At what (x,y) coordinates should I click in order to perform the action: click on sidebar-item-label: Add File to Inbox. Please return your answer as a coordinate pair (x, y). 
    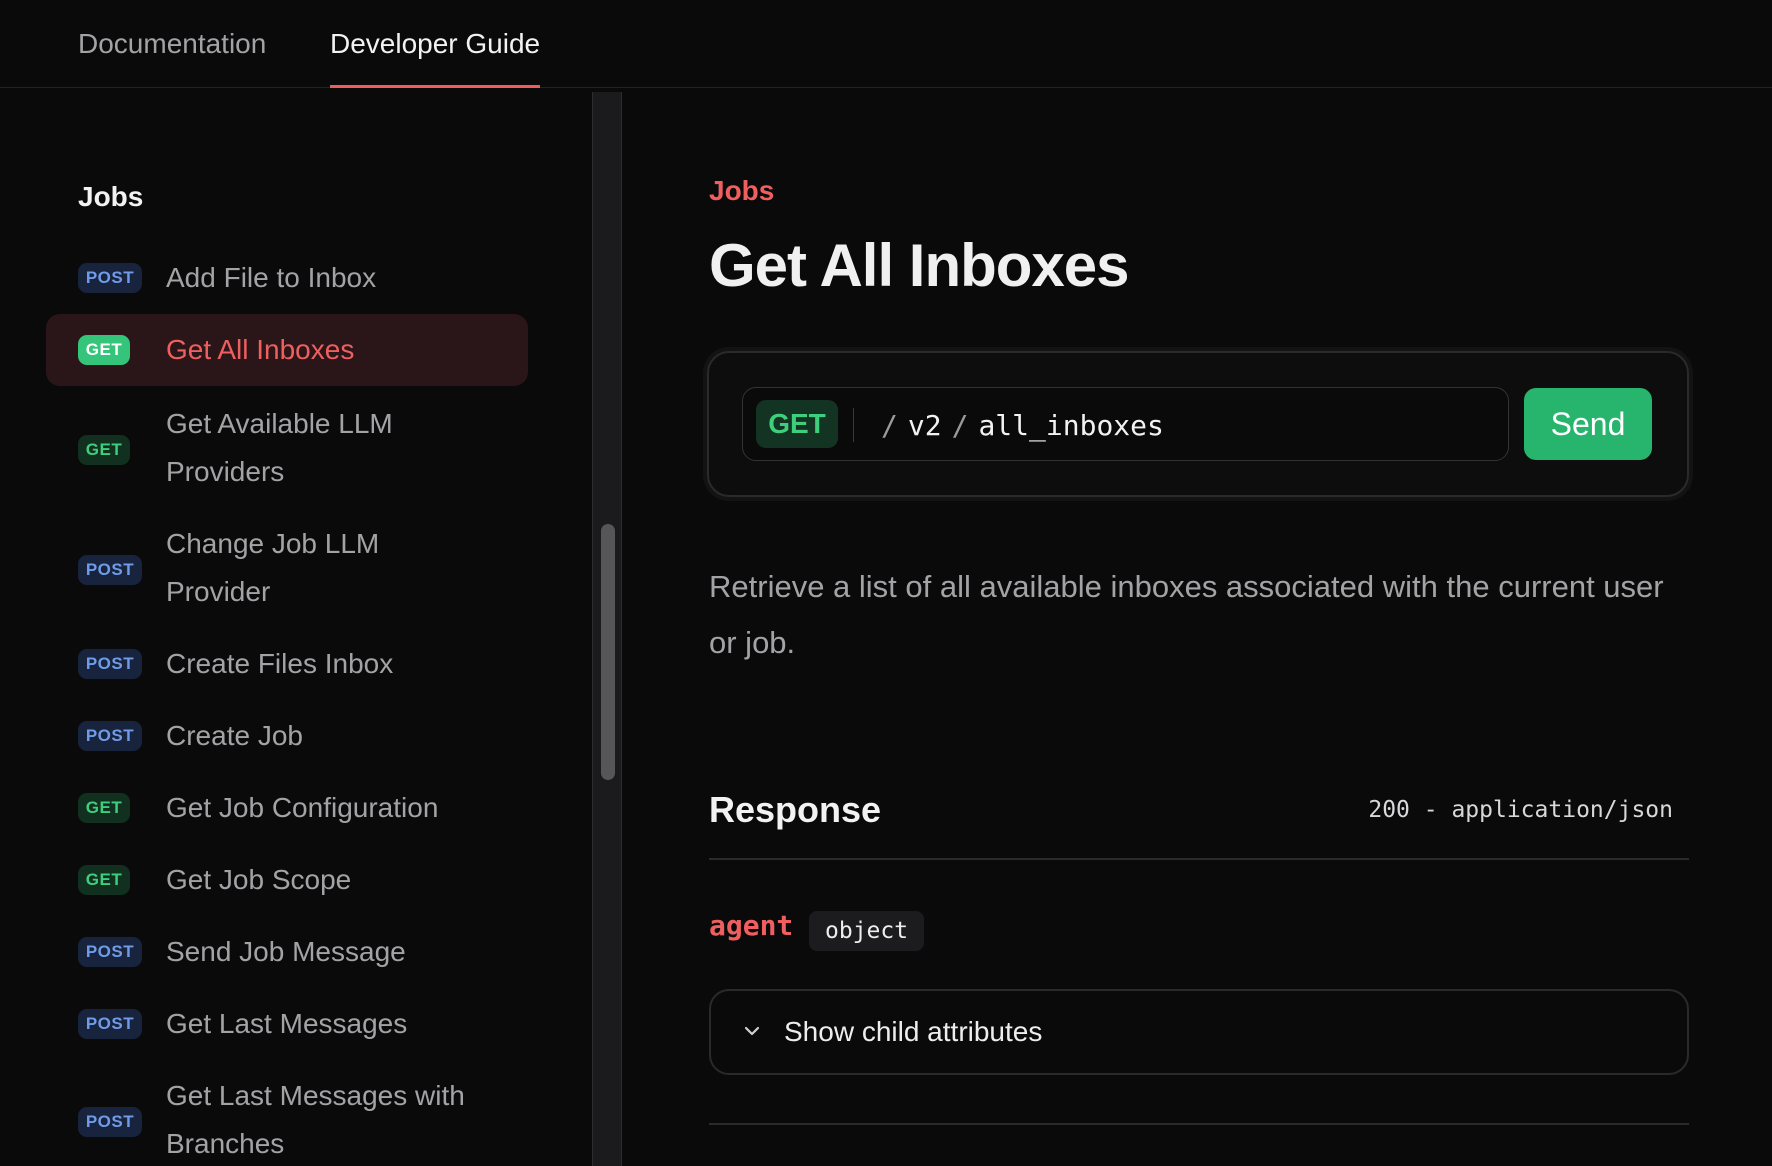
    Looking at the image, I should click on (271, 277).